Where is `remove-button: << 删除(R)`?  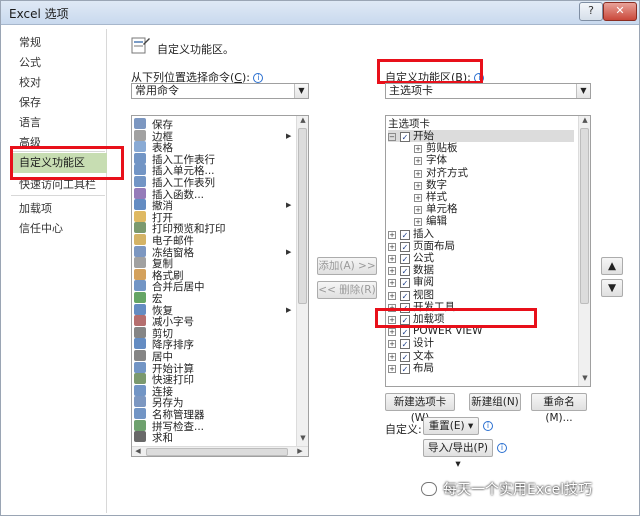
remove-button: << 删除(R) is located at coordinates (347, 290).